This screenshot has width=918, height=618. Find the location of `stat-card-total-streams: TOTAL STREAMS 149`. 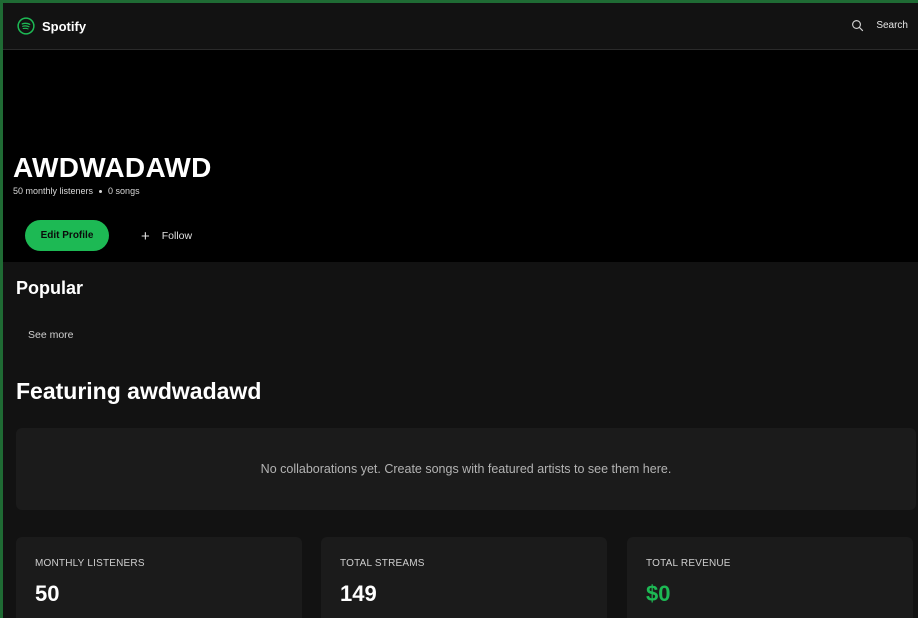

stat-card-total-streams: TOTAL STREAMS 149 is located at coordinates (464, 577).